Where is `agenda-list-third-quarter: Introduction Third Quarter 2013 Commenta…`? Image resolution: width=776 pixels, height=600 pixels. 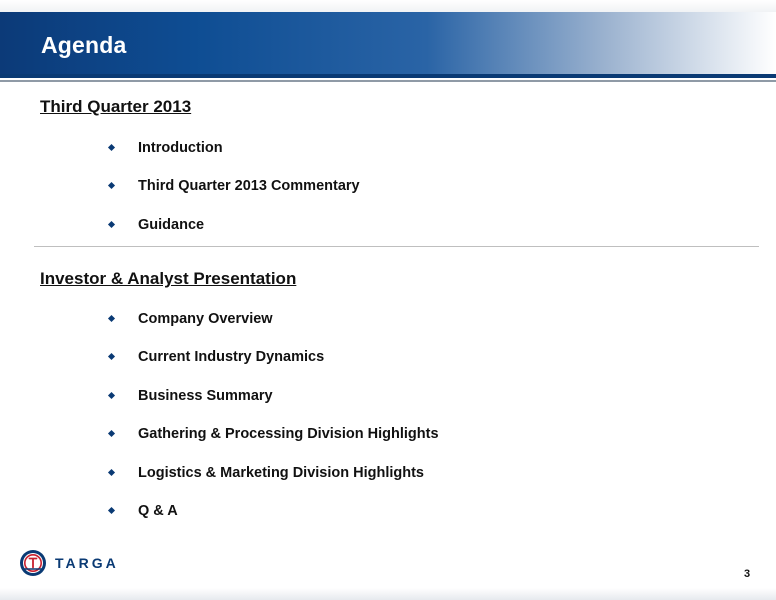
agenda-list-third-quarter: Introduction Third Quarter 2013 Commenta… is located at coordinates (234, 197).